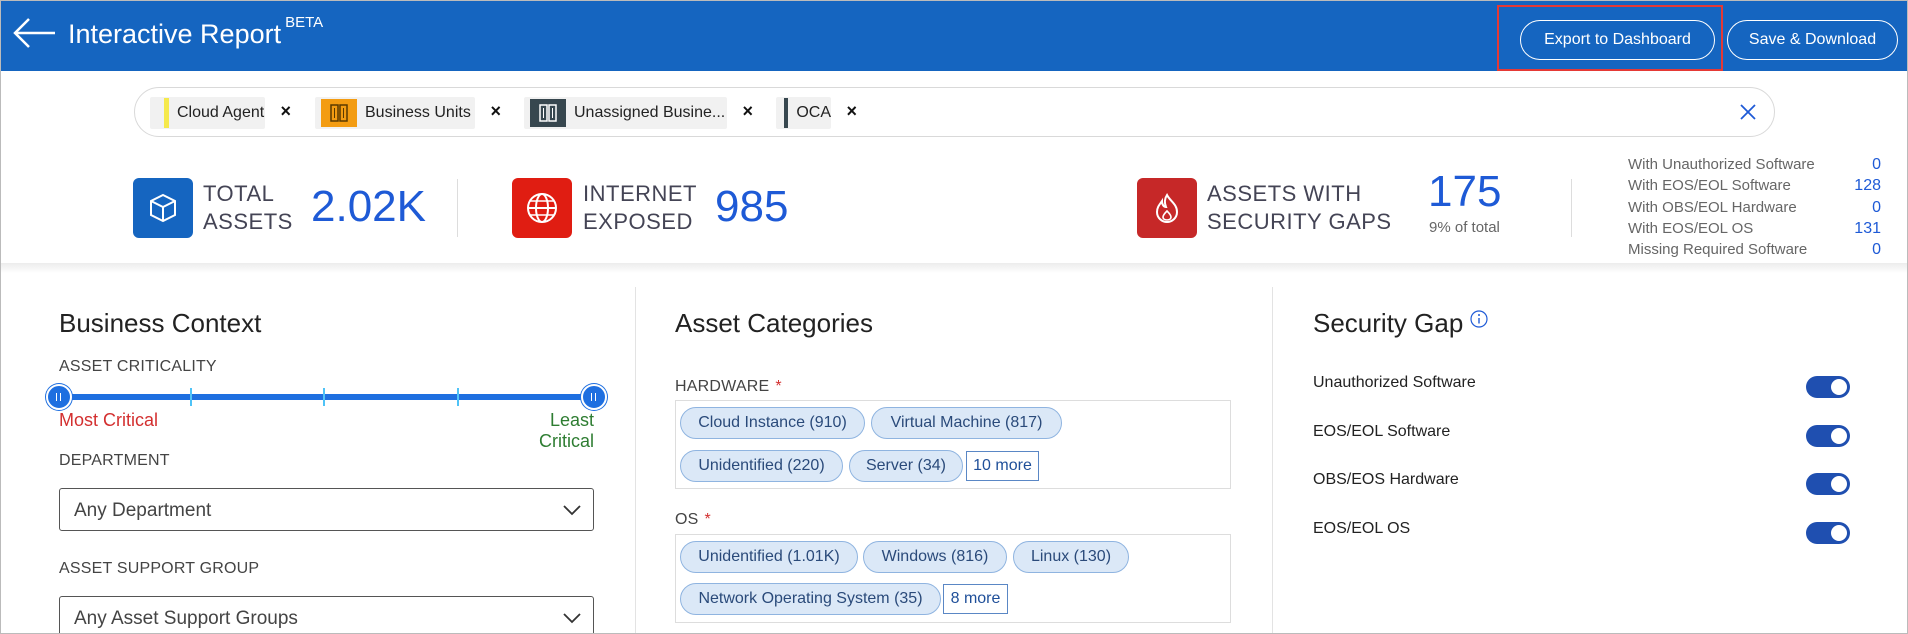  I want to click on total-assets-label-line1: TOTAL, so click(239, 193).